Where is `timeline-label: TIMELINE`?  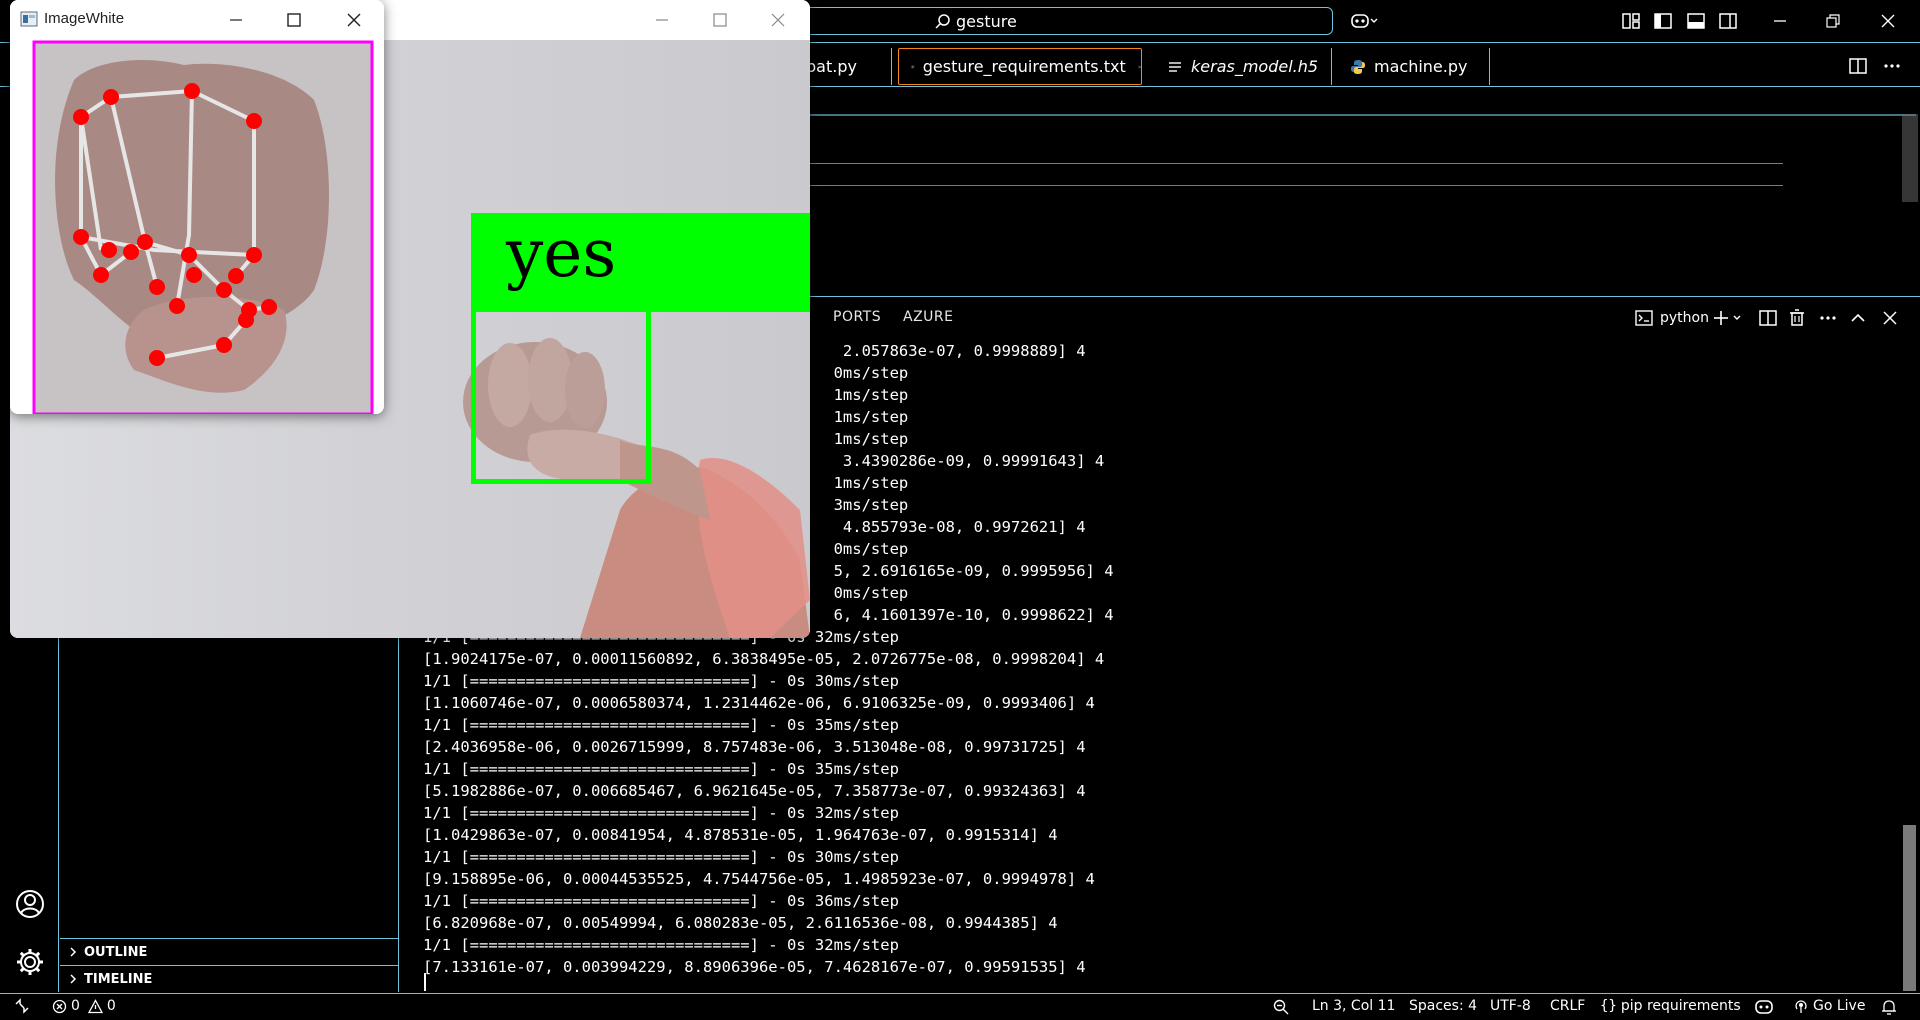
timeline-label: TIMELINE is located at coordinates (118, 979).